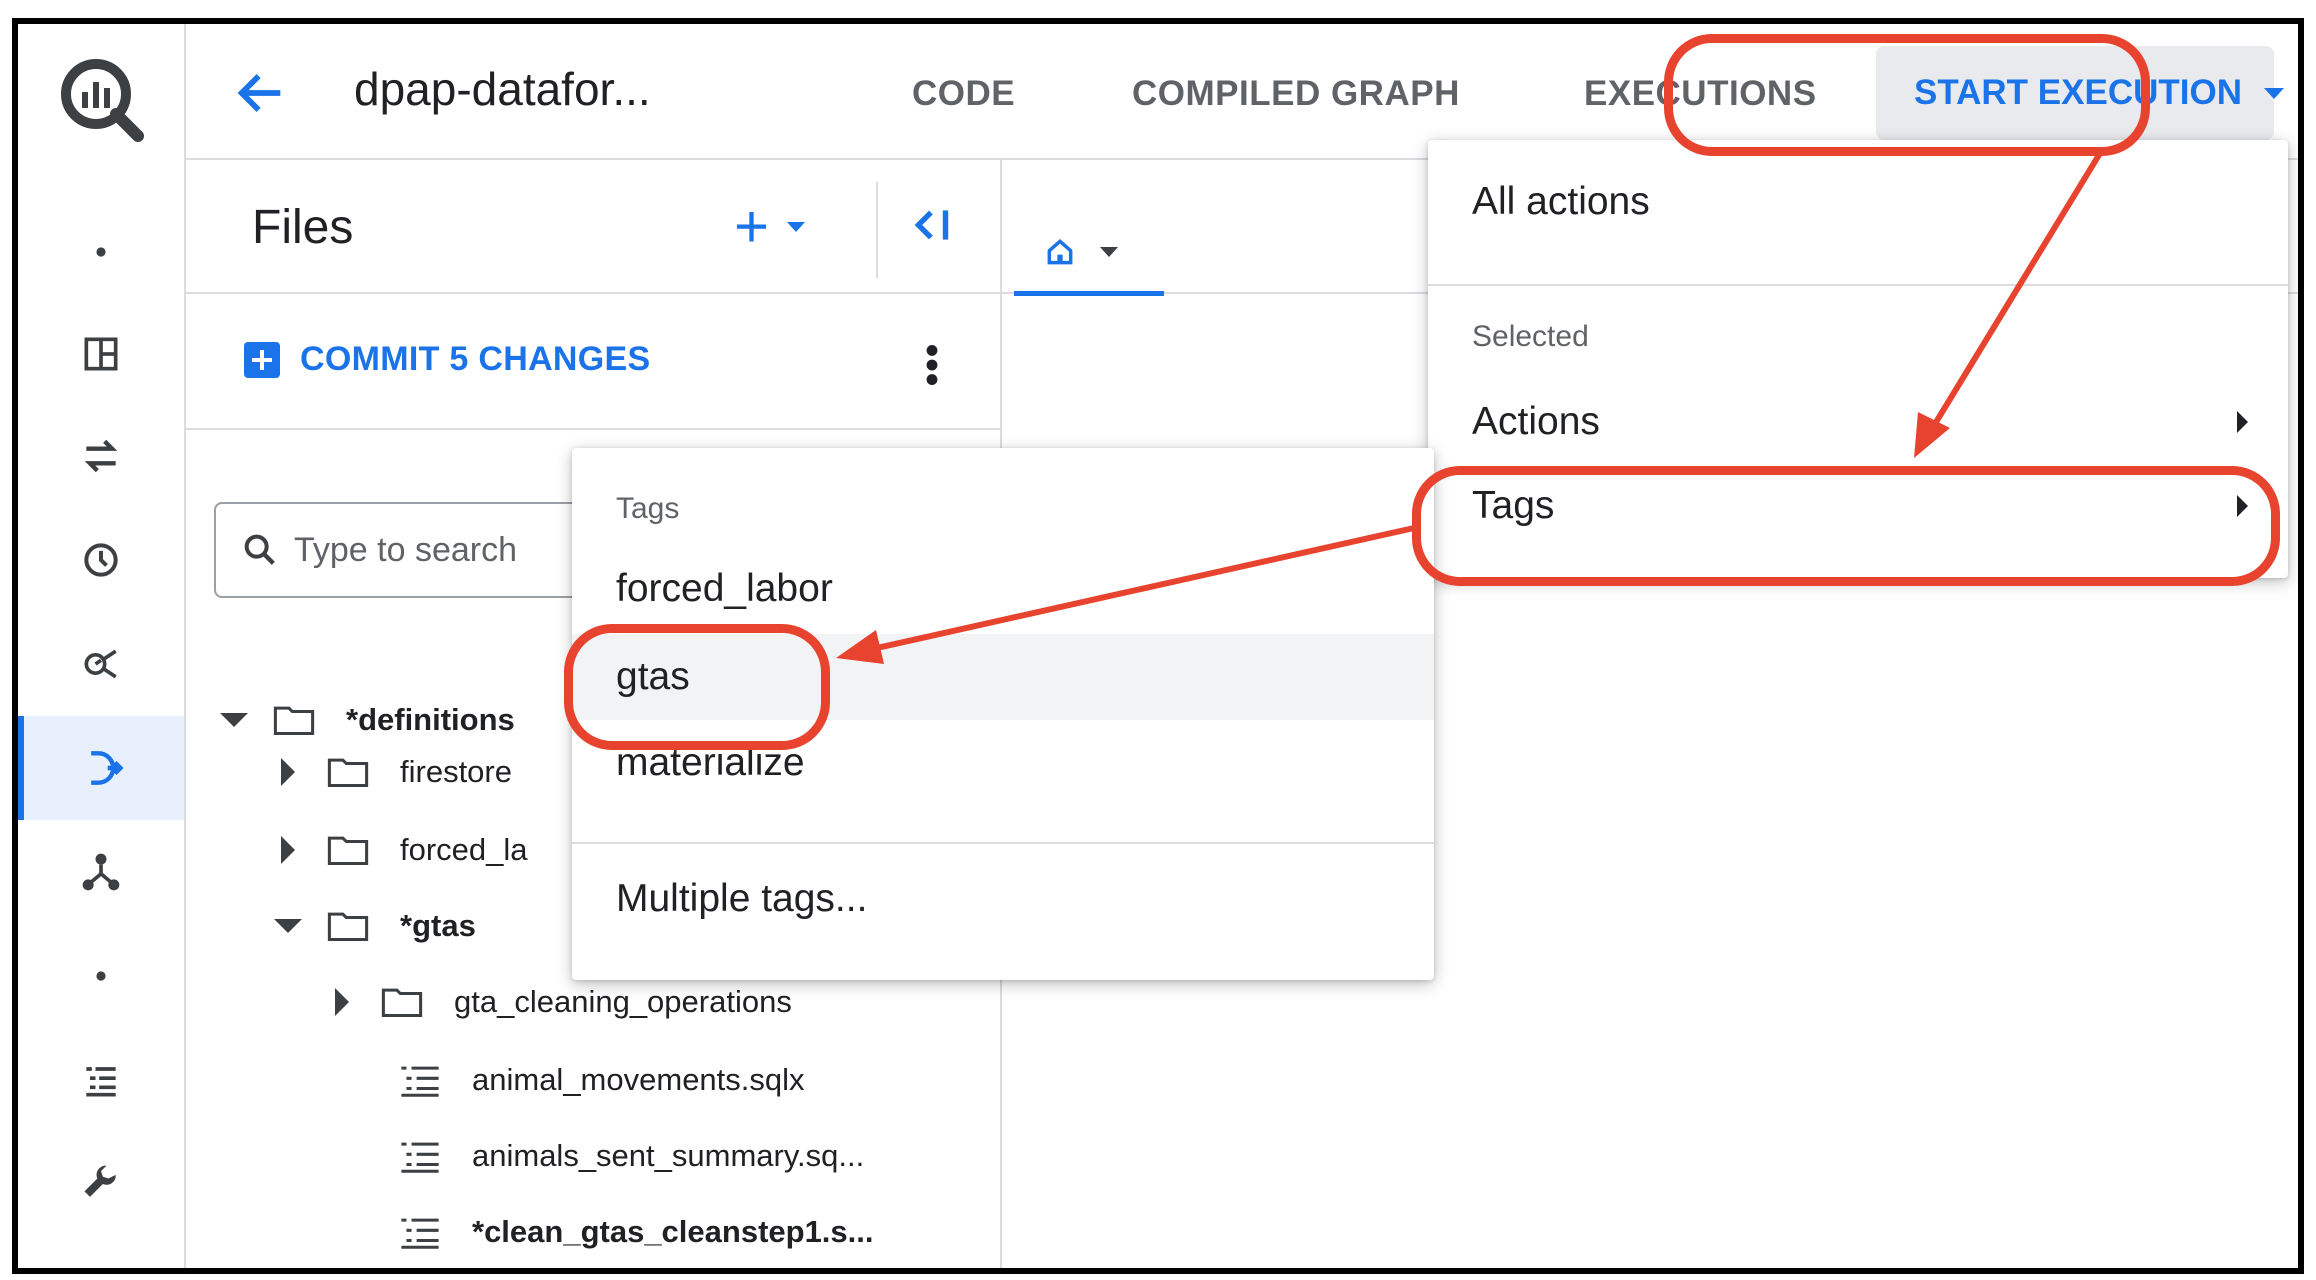  Describe the element at coordinates (1858, 422) in the screenshot. I see `menu-item-actions: Actions` at that location.